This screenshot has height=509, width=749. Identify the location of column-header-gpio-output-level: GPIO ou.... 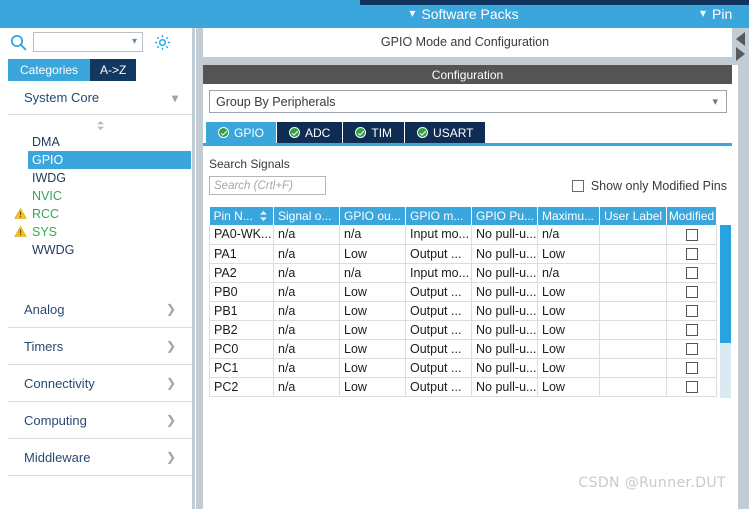
(372, 216).